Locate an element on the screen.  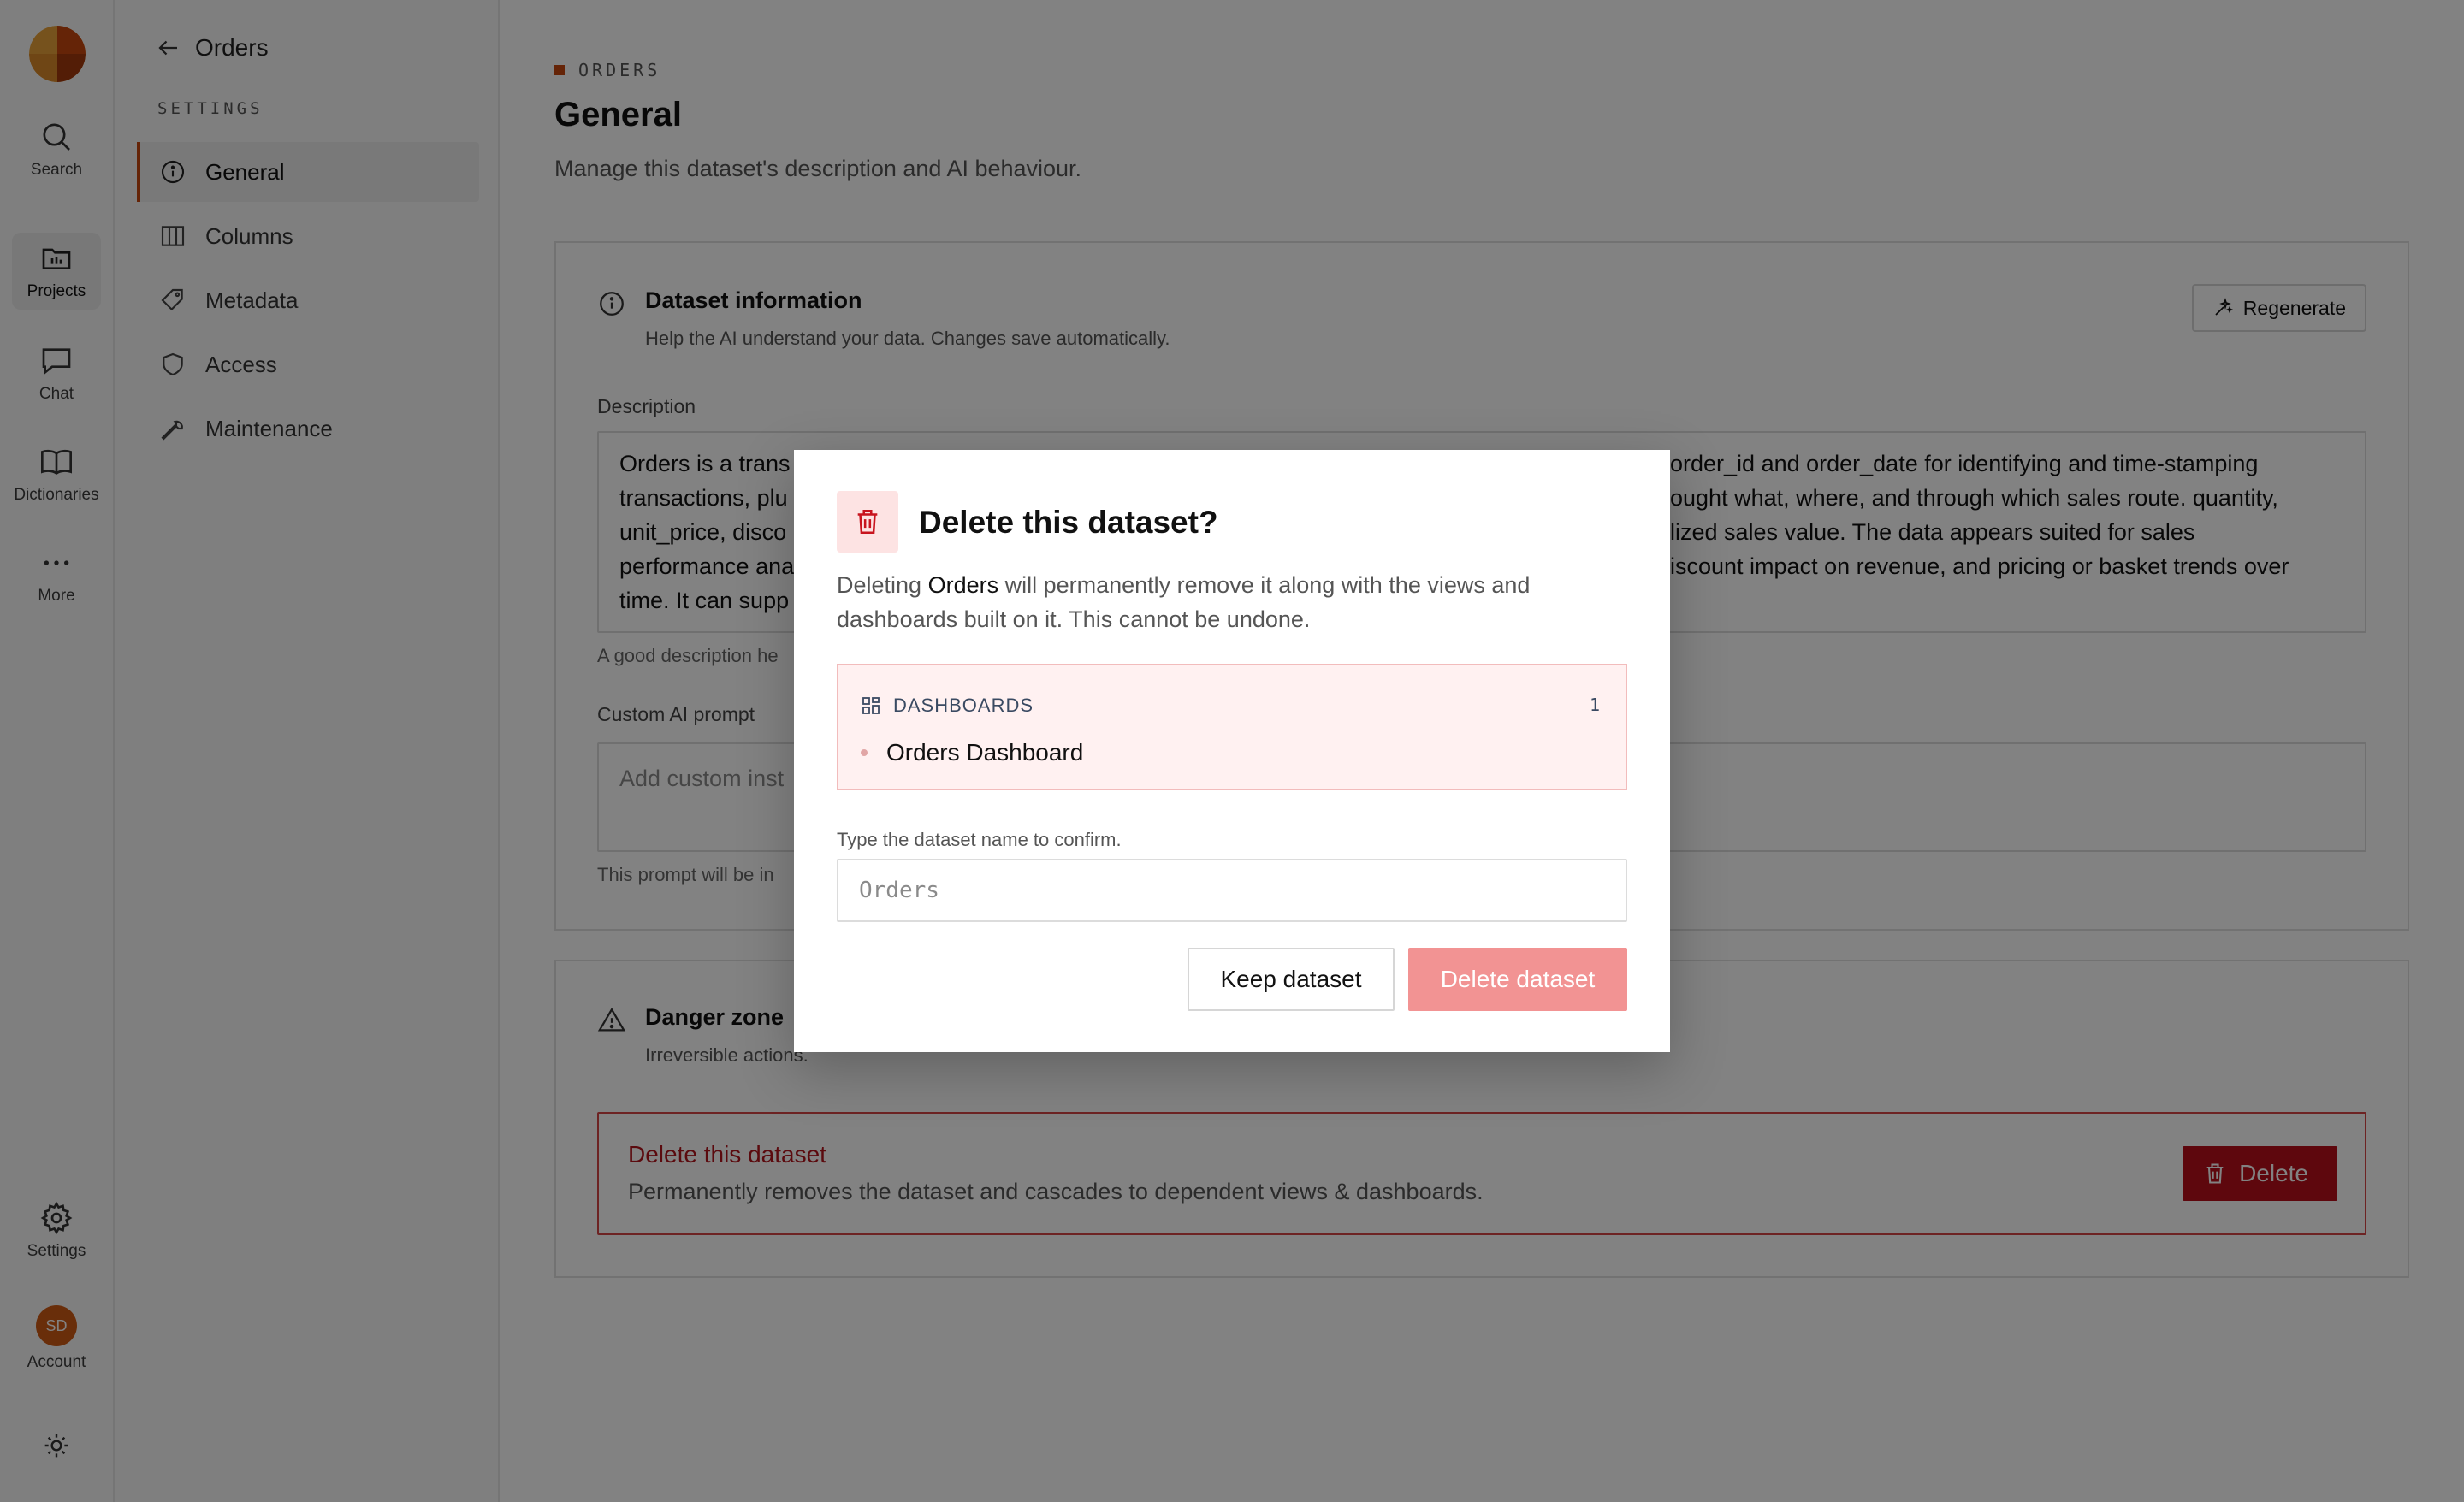
affected-heading-label: DASHBOARDS is located at coordinates (963, 705).